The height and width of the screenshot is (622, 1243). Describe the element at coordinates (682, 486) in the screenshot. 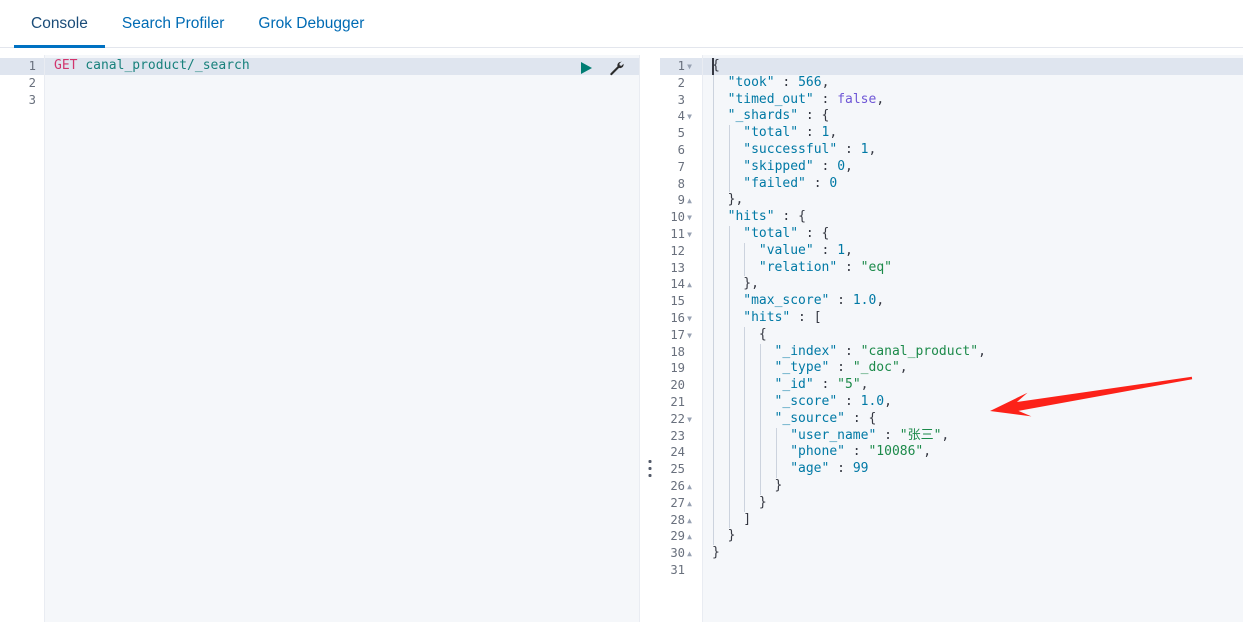

I see `response-line-number: 26 ▲` at that location.